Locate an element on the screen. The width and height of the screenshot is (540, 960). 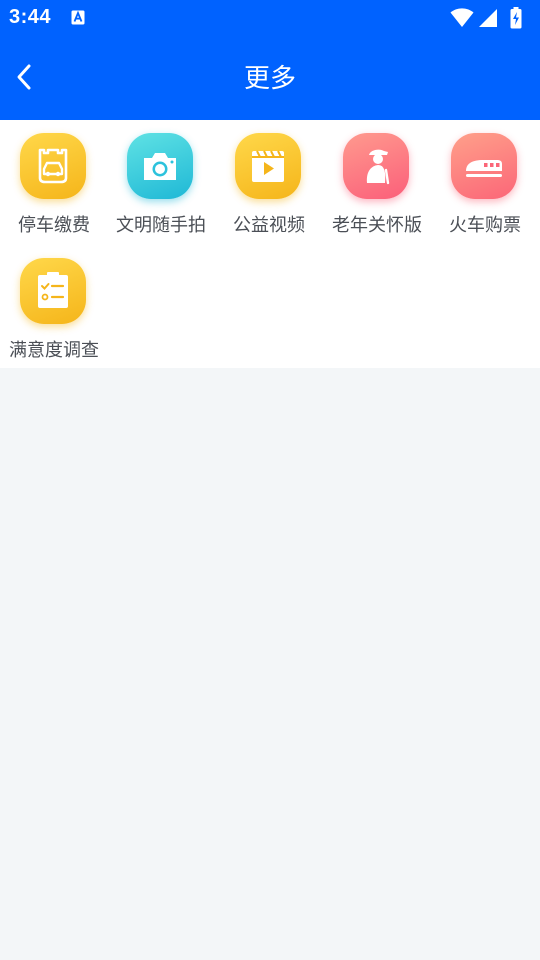
grid-item-civil-snapshot: 文明随手拍 is located at coordinates (161, 179).